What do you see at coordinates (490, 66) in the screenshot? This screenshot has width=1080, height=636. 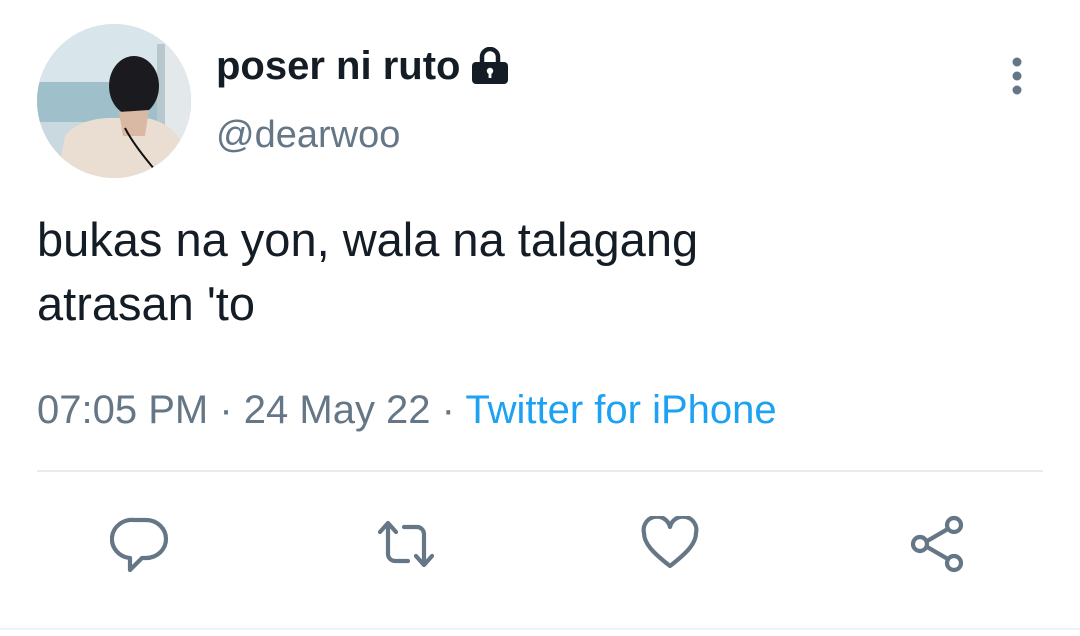 I see `lock-icon` at bounding box center [490, 66].